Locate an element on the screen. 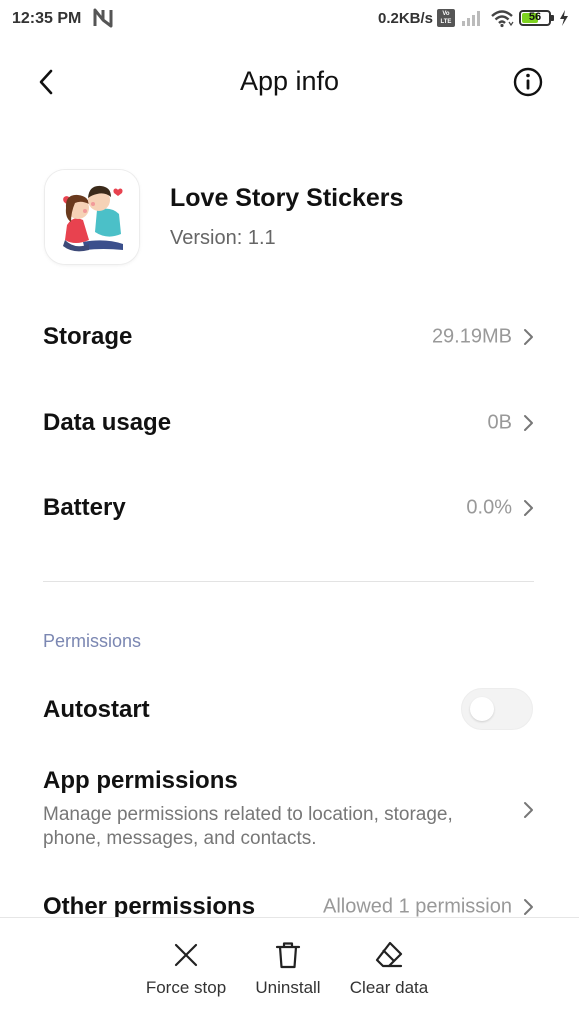  uninstall-button: Uninstall is located at coordinates (288, 975).